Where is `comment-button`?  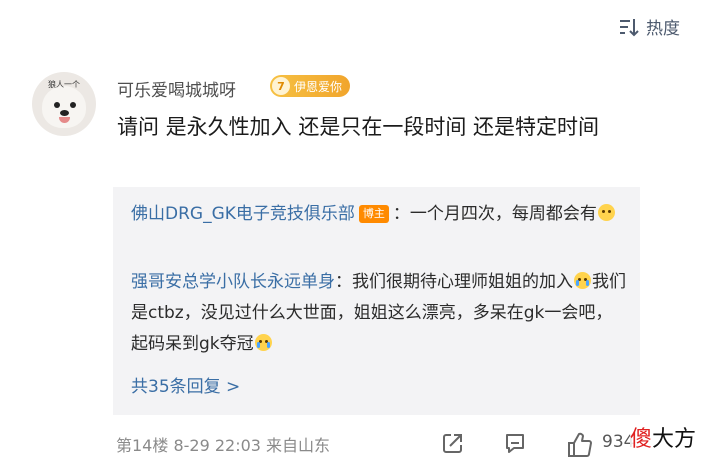 comment-button is located at coordinates (515, 445).